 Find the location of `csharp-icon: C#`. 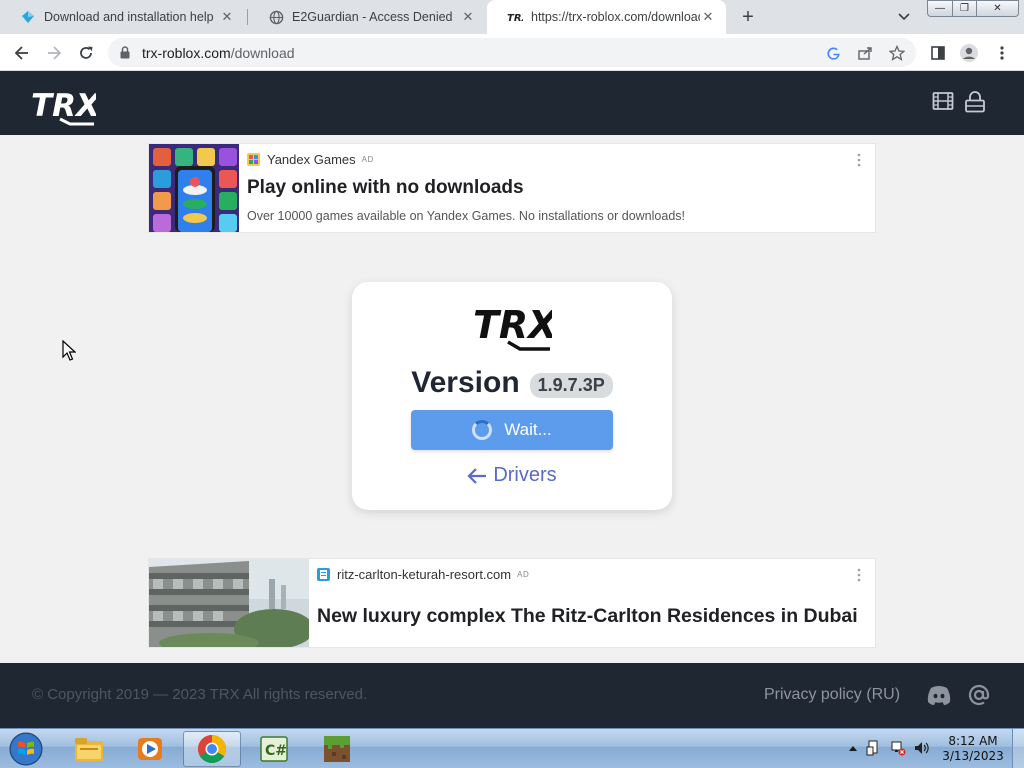

csharp-icon: C# is located at coordinates (274, 749).